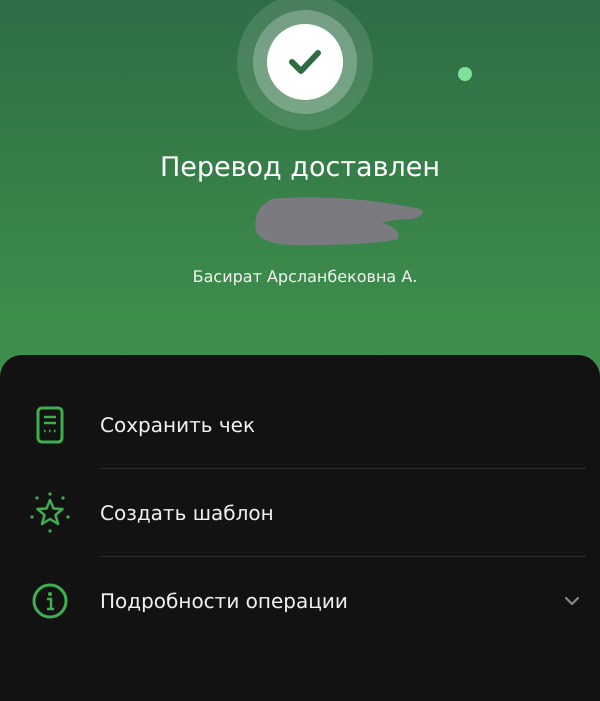  What do you see at coordinates (300, 167) in the screenshot?
I see `status-title: Перевод доставлен` at bounding box center [300, 167].